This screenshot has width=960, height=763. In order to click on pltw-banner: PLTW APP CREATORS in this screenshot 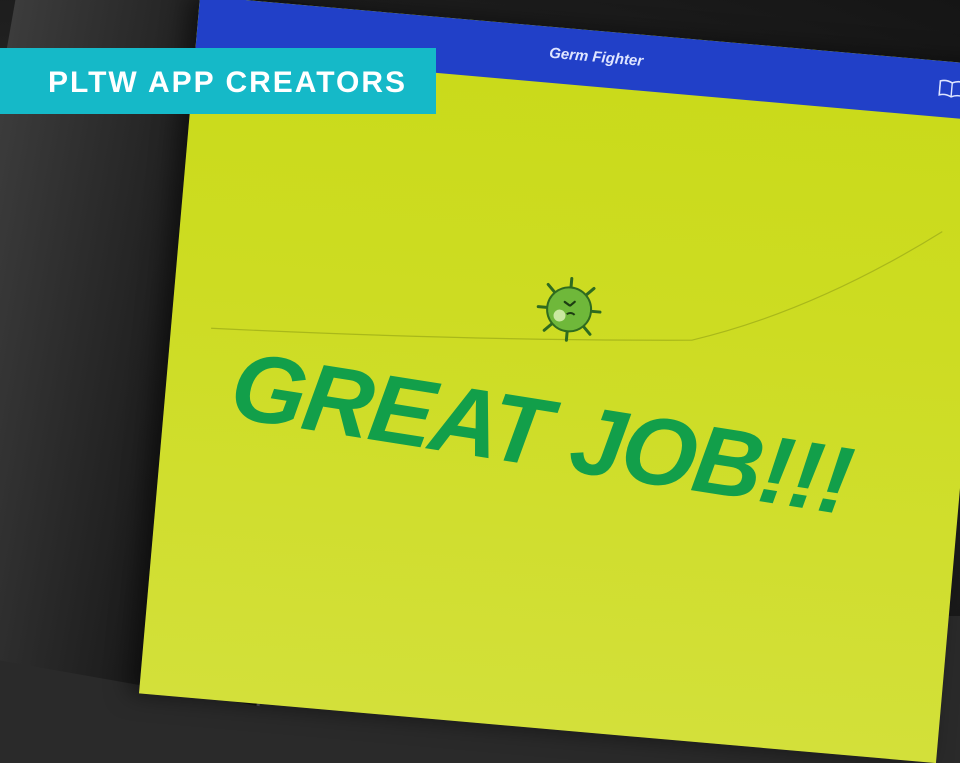, I will do `click(218, 81)`.